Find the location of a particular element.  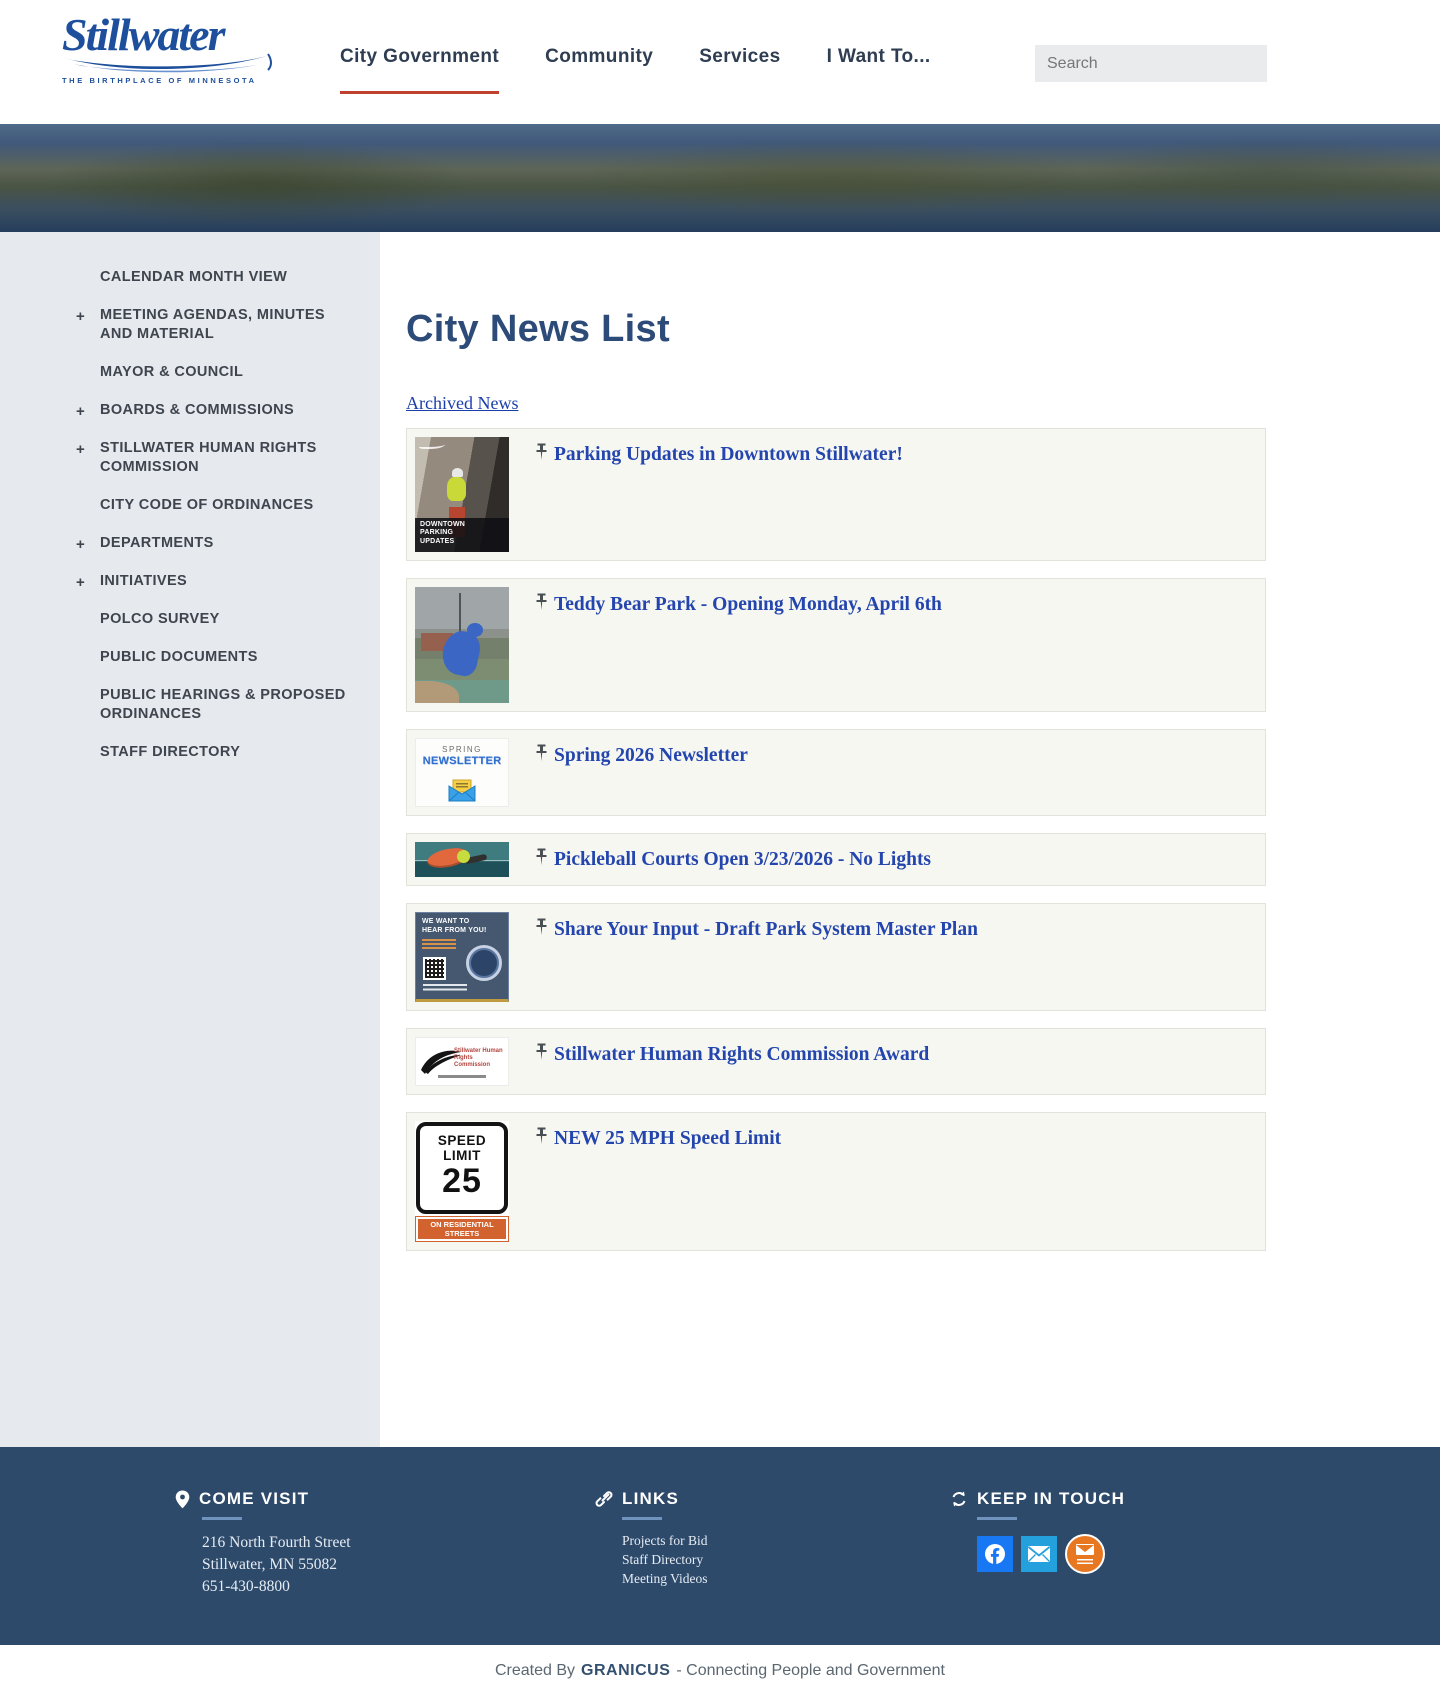

sidebar-item-calendar-month-view: CALENDAR MONTH VIEW is located at coordinates (226, 277).